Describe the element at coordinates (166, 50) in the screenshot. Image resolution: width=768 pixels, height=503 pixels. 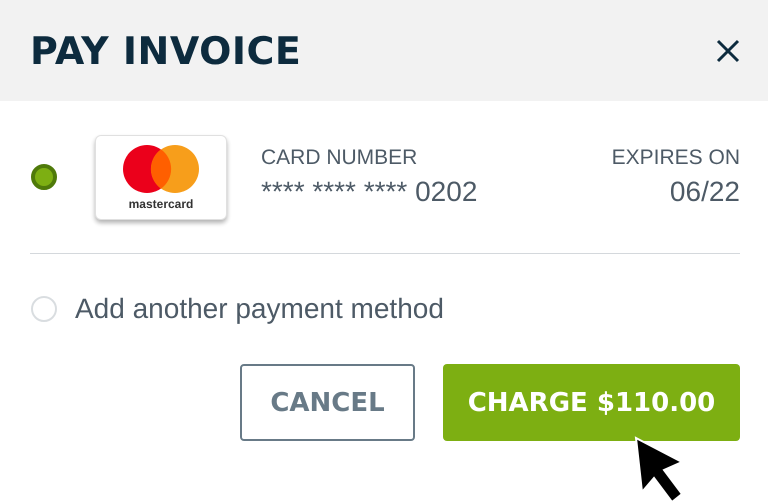
I see `dialog-title: PAY INVOICE` at that location.